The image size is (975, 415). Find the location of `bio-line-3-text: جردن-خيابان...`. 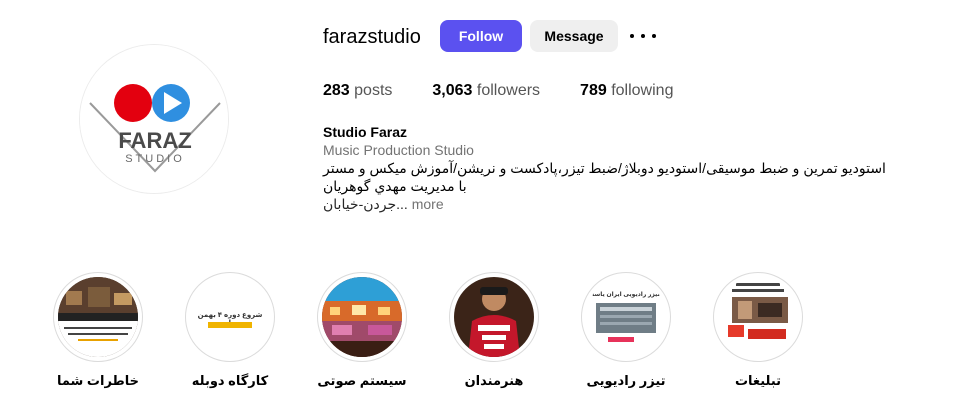

bio-line-3-text: جردن-خيابان... is located at coordinates (365, 204).